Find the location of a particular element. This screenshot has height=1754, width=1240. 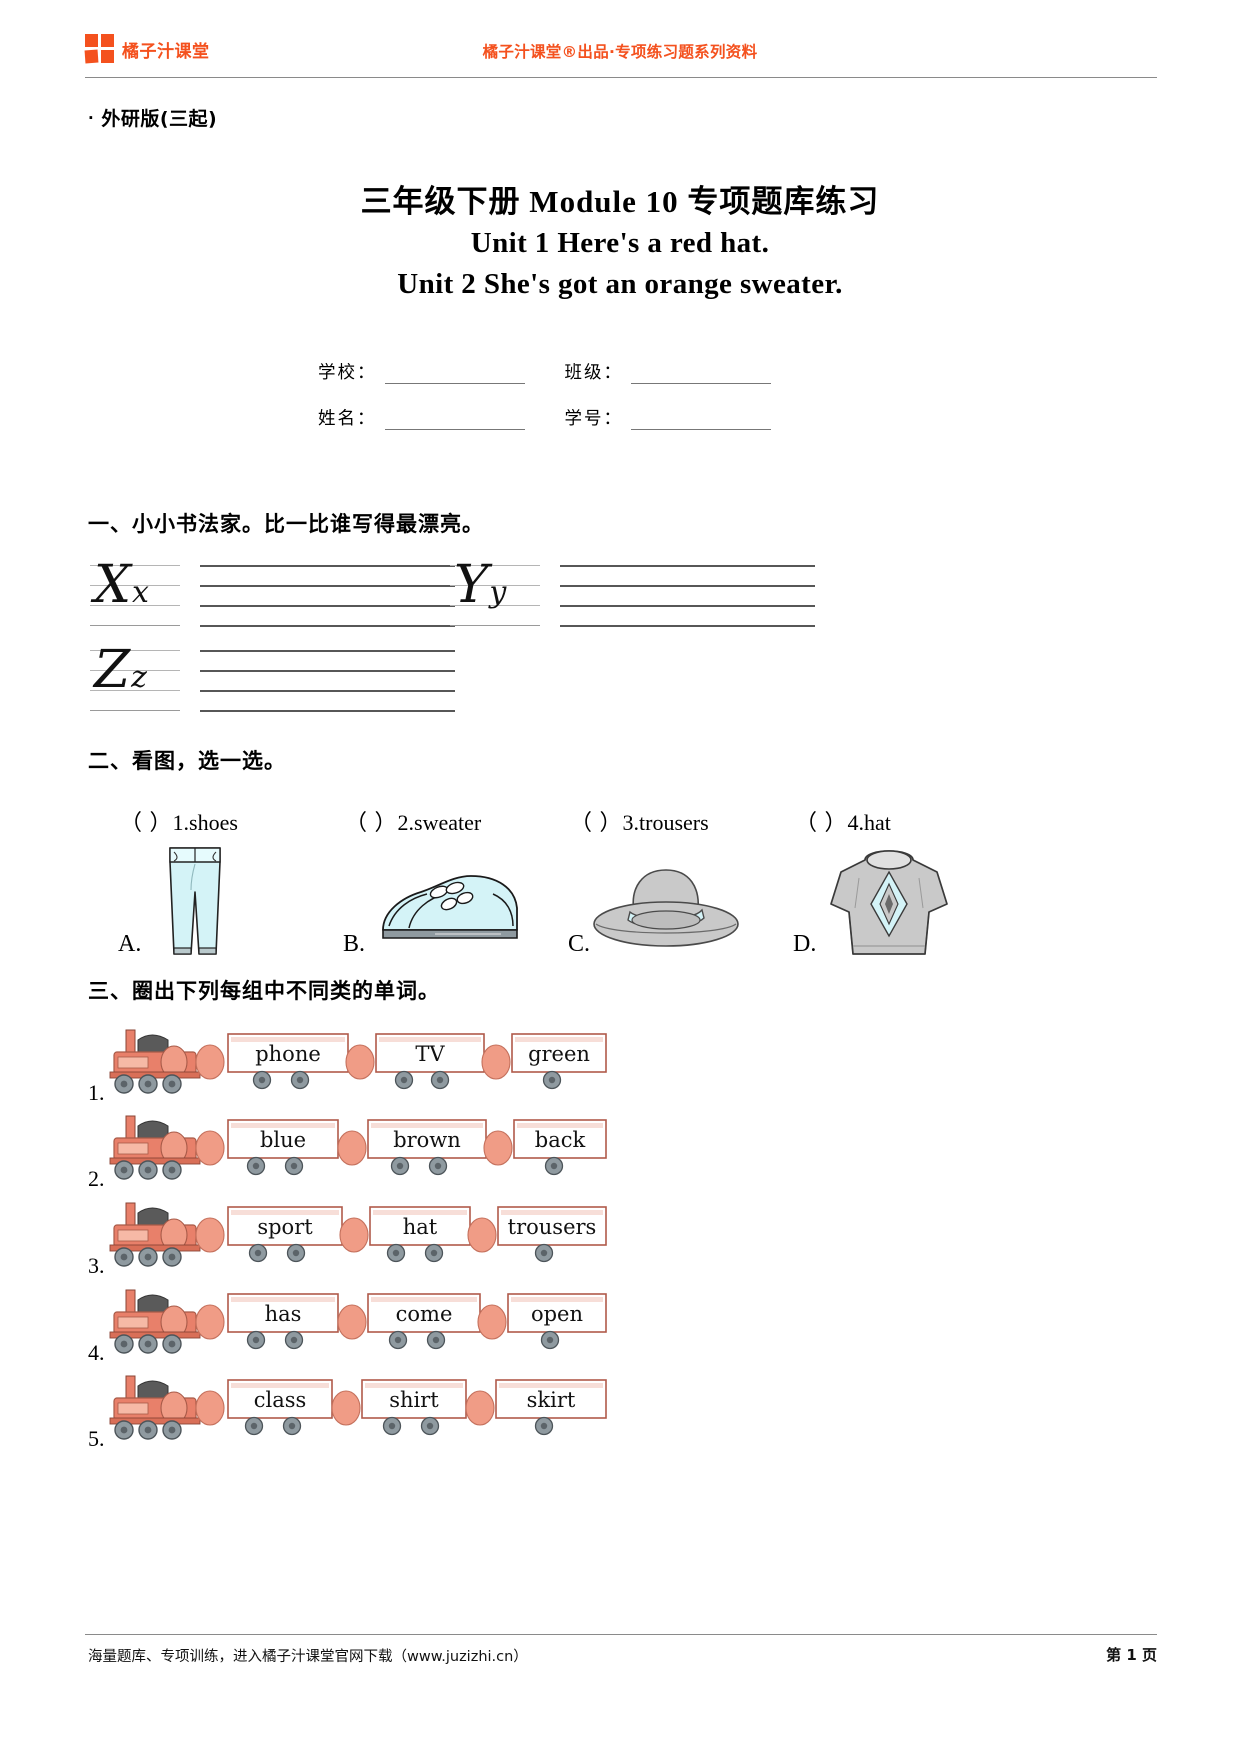

question-number: 2. is located at coordinates (406, 822).